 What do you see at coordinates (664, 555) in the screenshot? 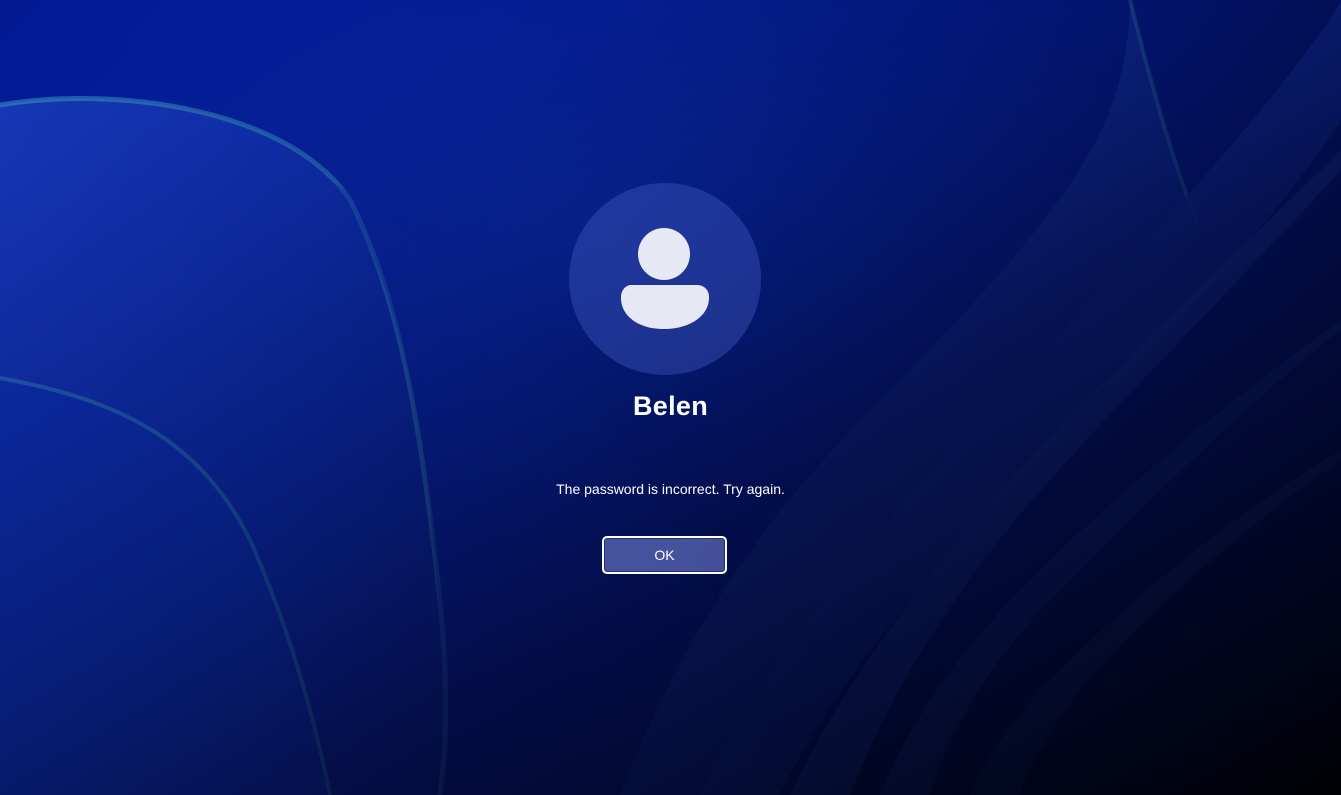
I see `ok-button: OK` at bounding box center [664, 555].